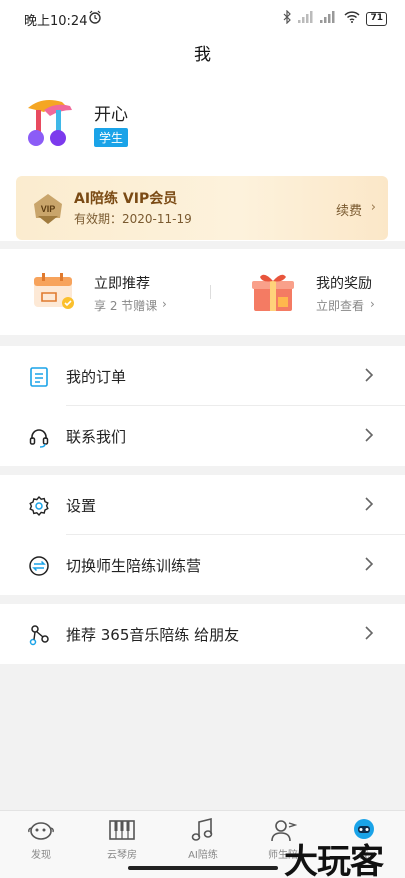  I want to click on tab-label: AI陪练, so click(203, 855).